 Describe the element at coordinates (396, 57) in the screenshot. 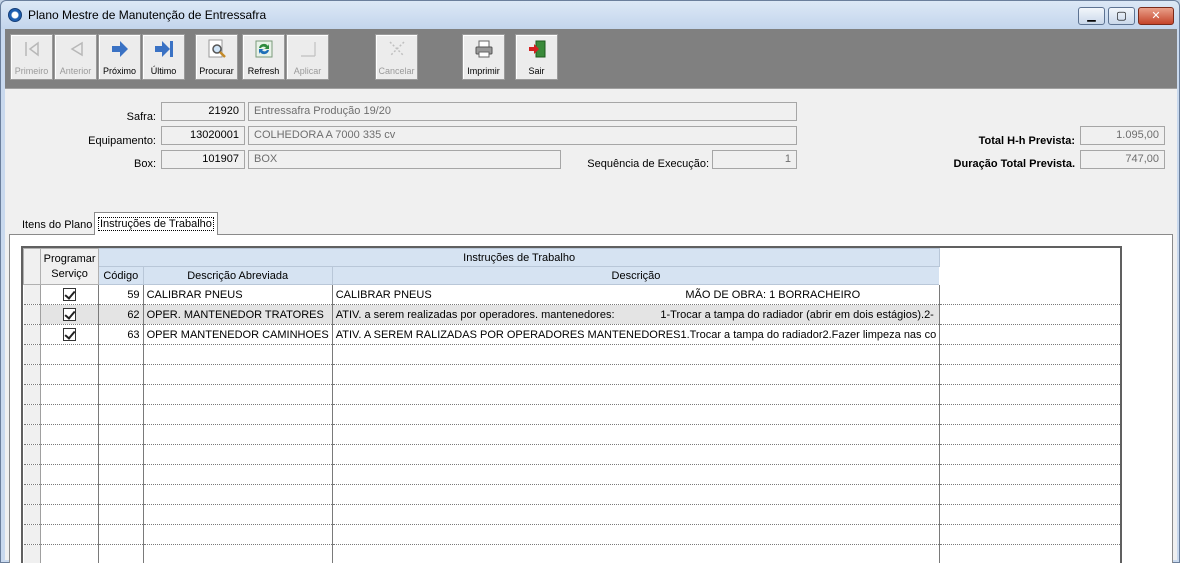

I see `cancel-button: Cancelar` at that location.